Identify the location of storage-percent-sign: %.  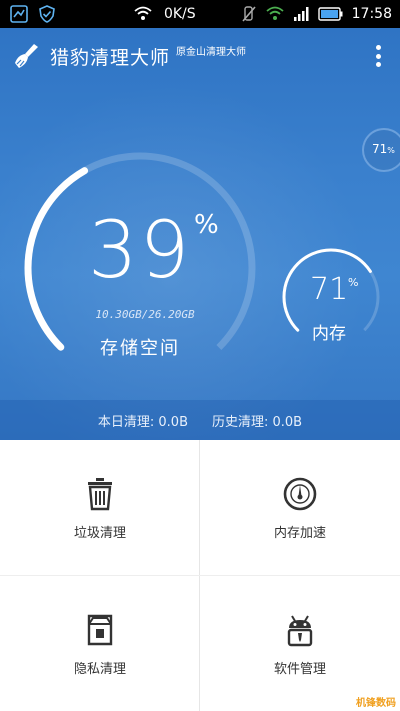
(206, 225).